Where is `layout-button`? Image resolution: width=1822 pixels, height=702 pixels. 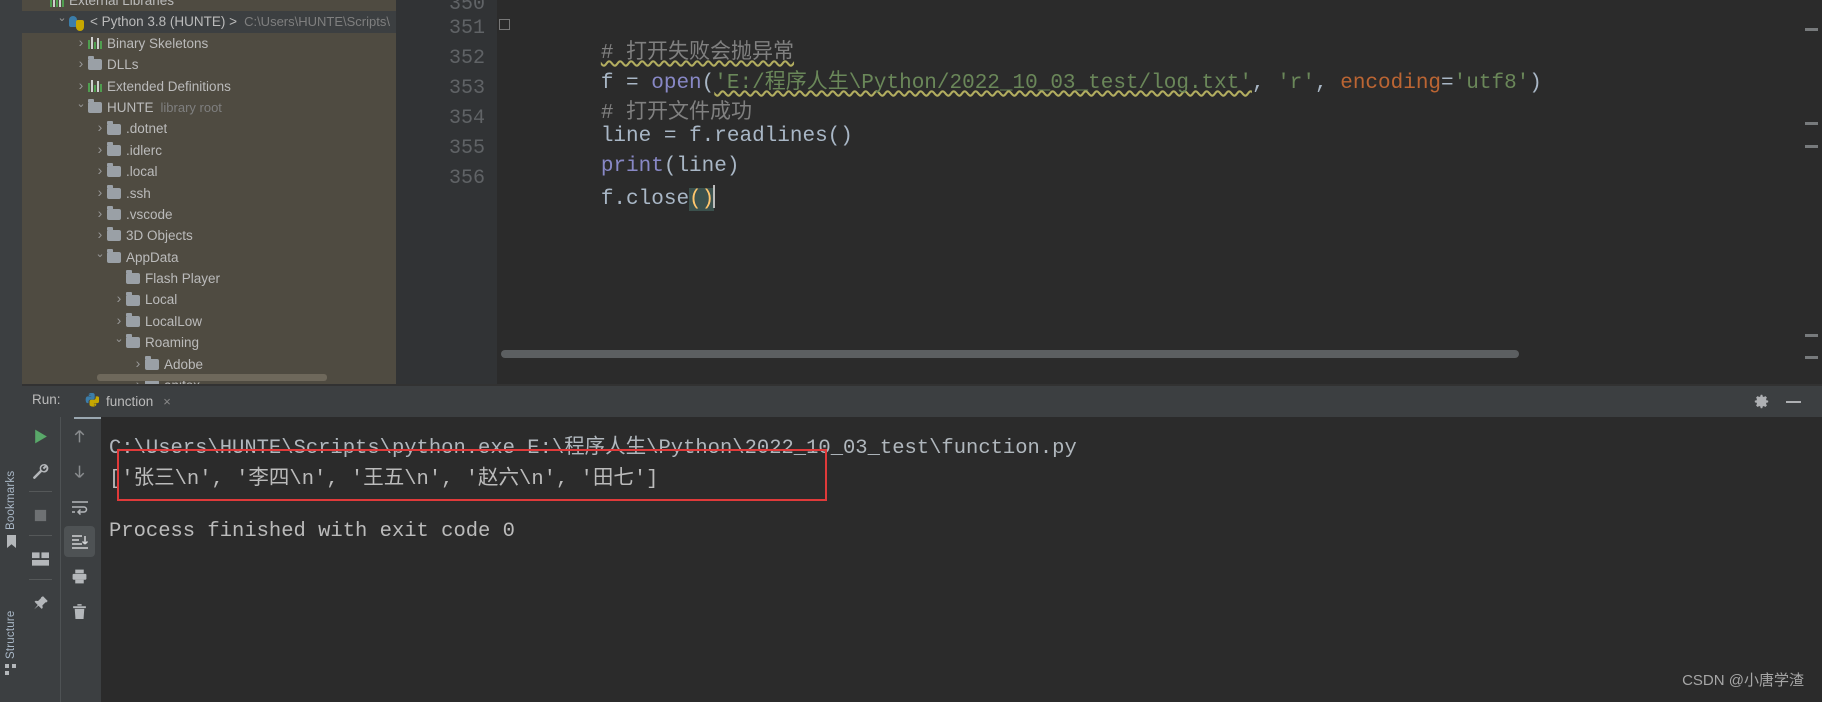
layout-button is located at coordinates (40, 559).